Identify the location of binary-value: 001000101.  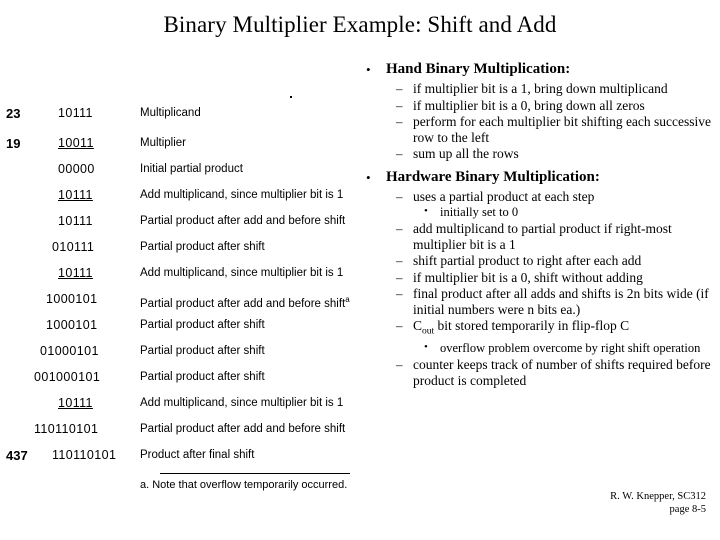
(67, 377).